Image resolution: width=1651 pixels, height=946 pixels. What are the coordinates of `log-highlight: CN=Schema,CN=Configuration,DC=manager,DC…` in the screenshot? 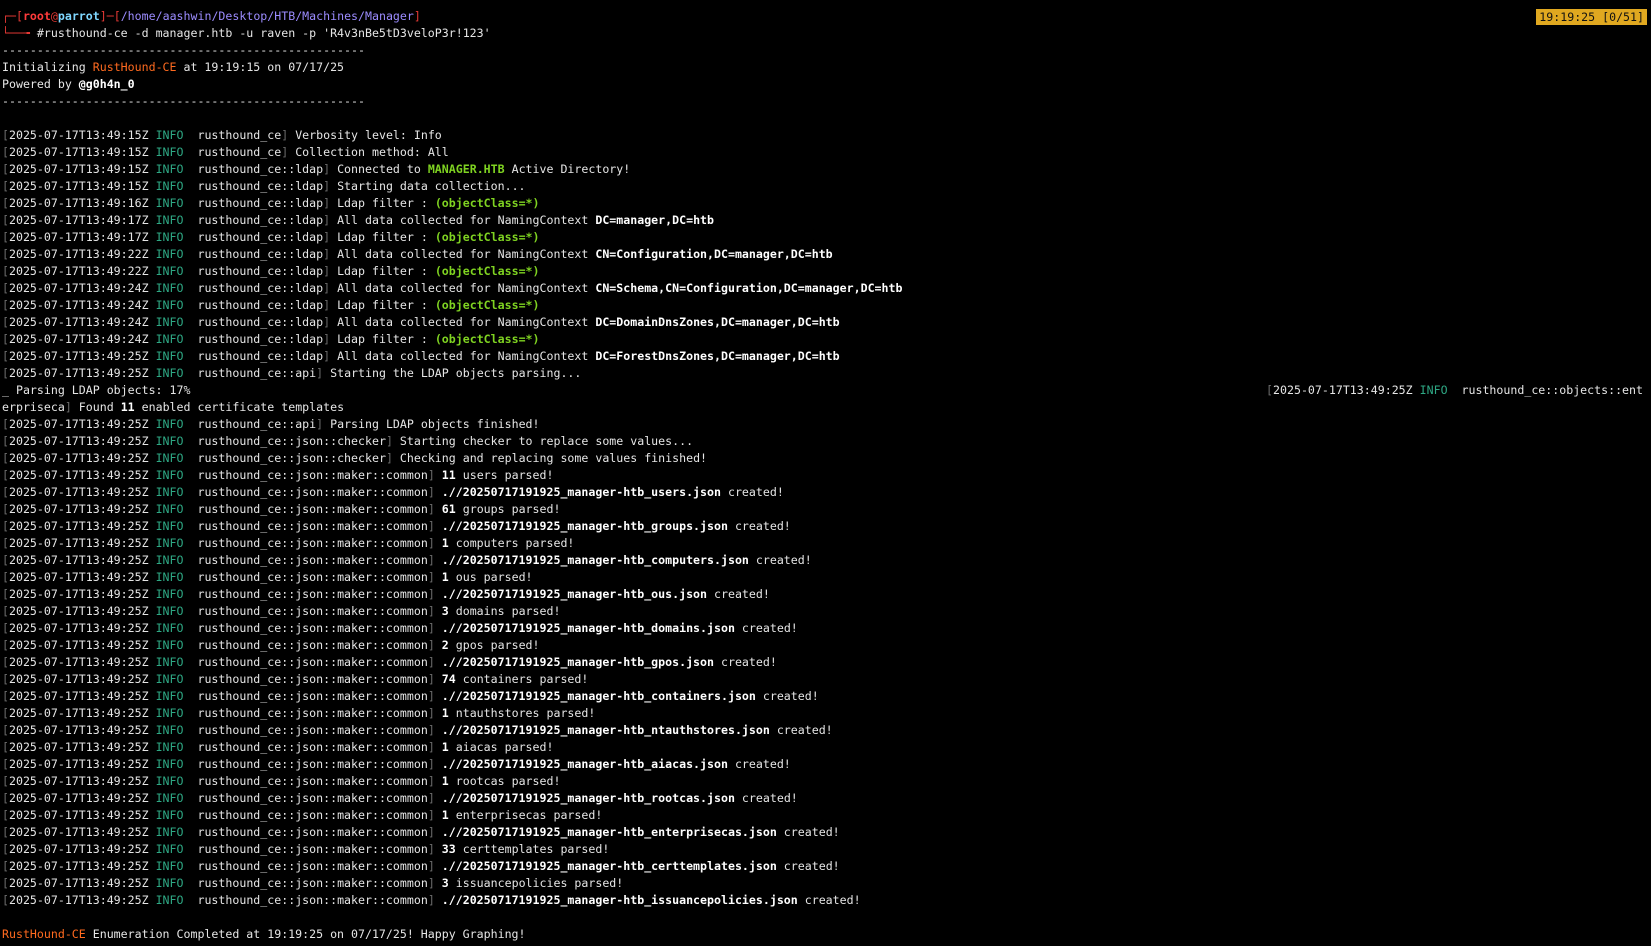 It's located at (749, 288).